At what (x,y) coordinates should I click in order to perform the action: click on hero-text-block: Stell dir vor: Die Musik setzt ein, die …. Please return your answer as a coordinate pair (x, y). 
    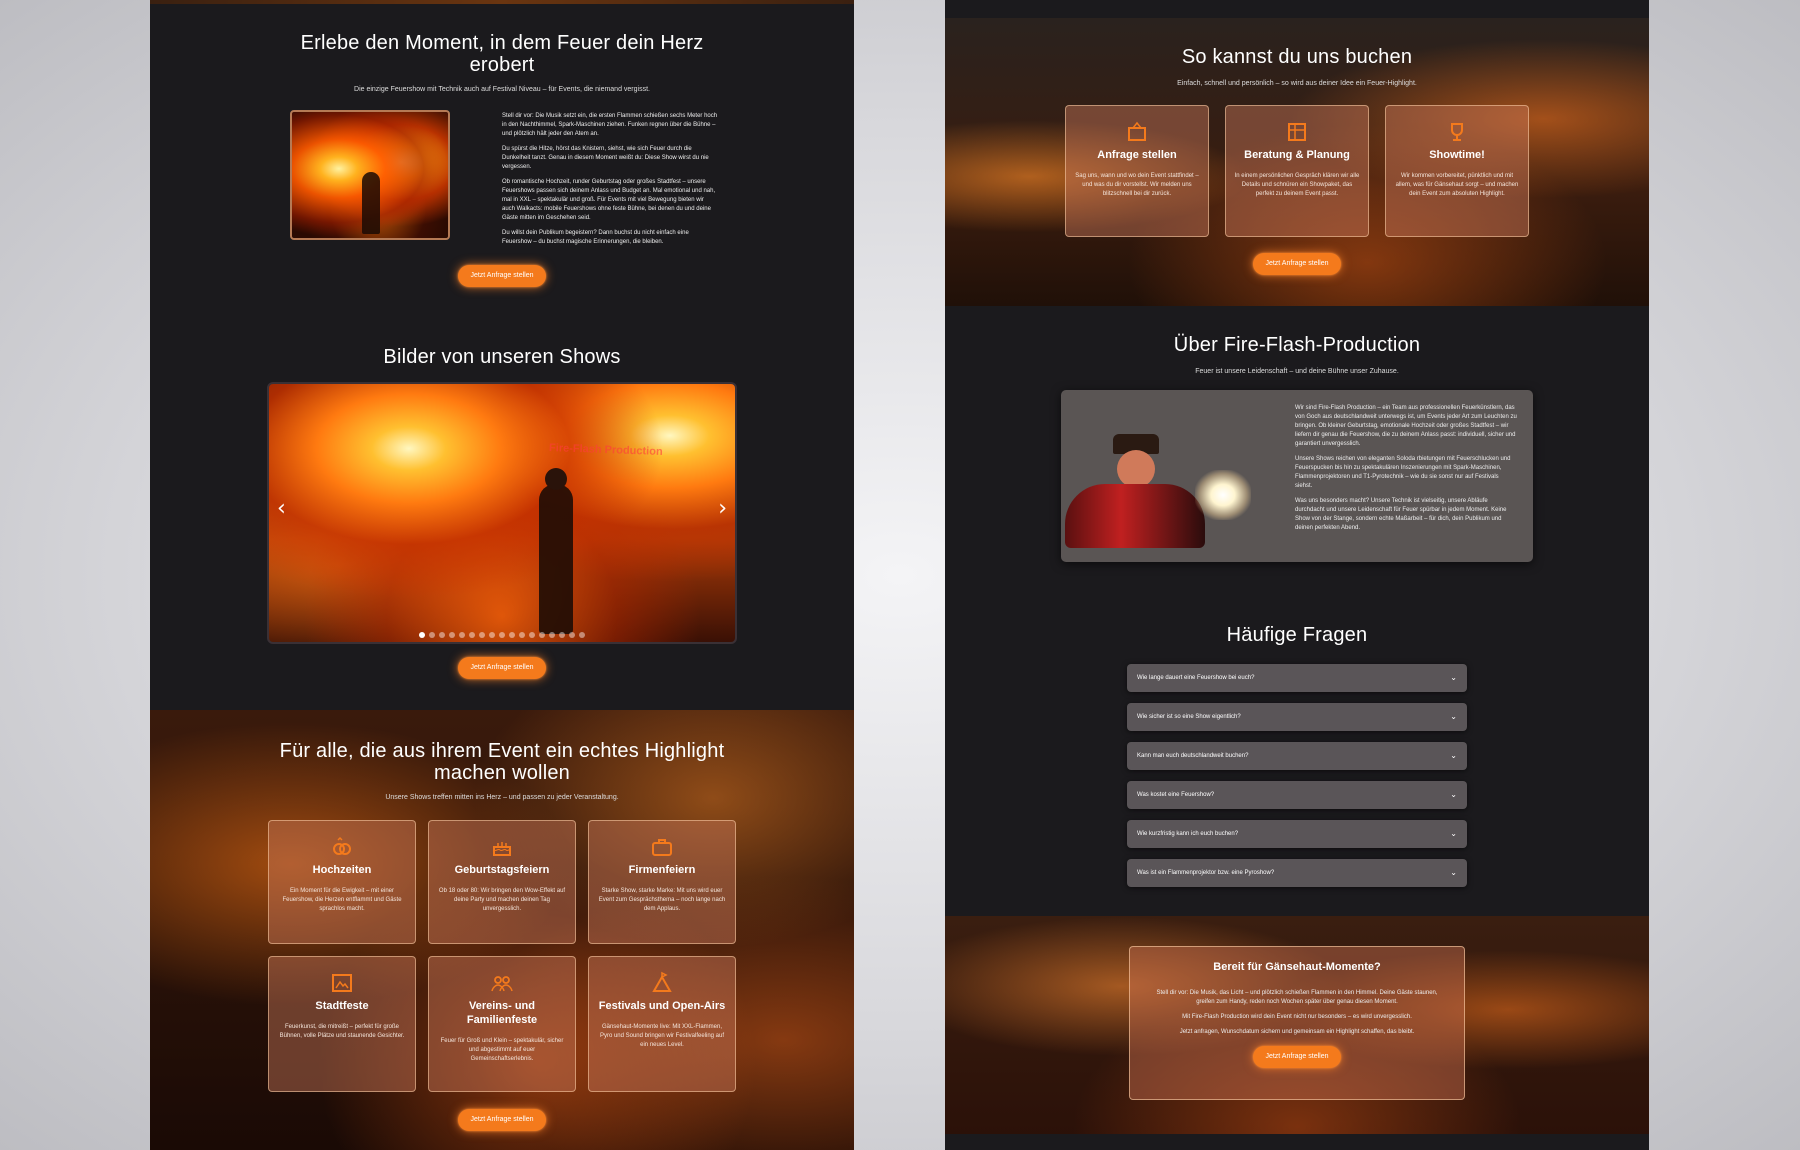
    Looking at the image, I should click on (610, 182).